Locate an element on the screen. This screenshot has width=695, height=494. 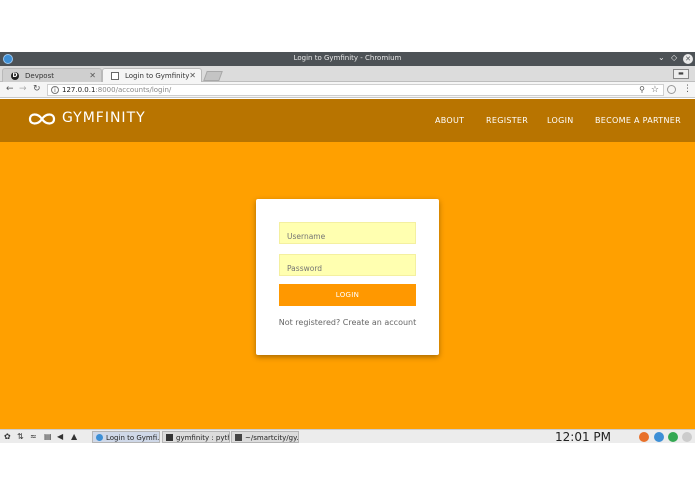
reload-icon: ↻ is located at coordinates (37, 89).